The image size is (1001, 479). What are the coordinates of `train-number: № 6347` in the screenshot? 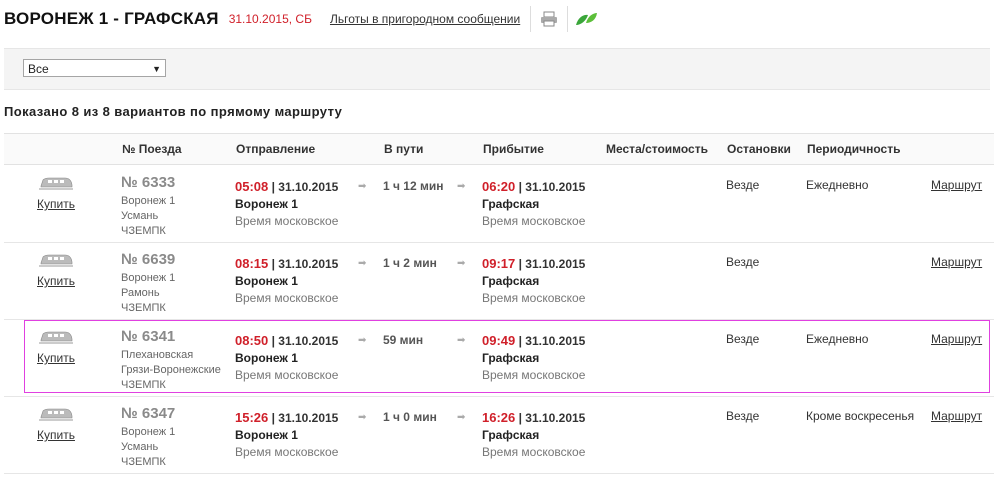 It's located at (148, 413).